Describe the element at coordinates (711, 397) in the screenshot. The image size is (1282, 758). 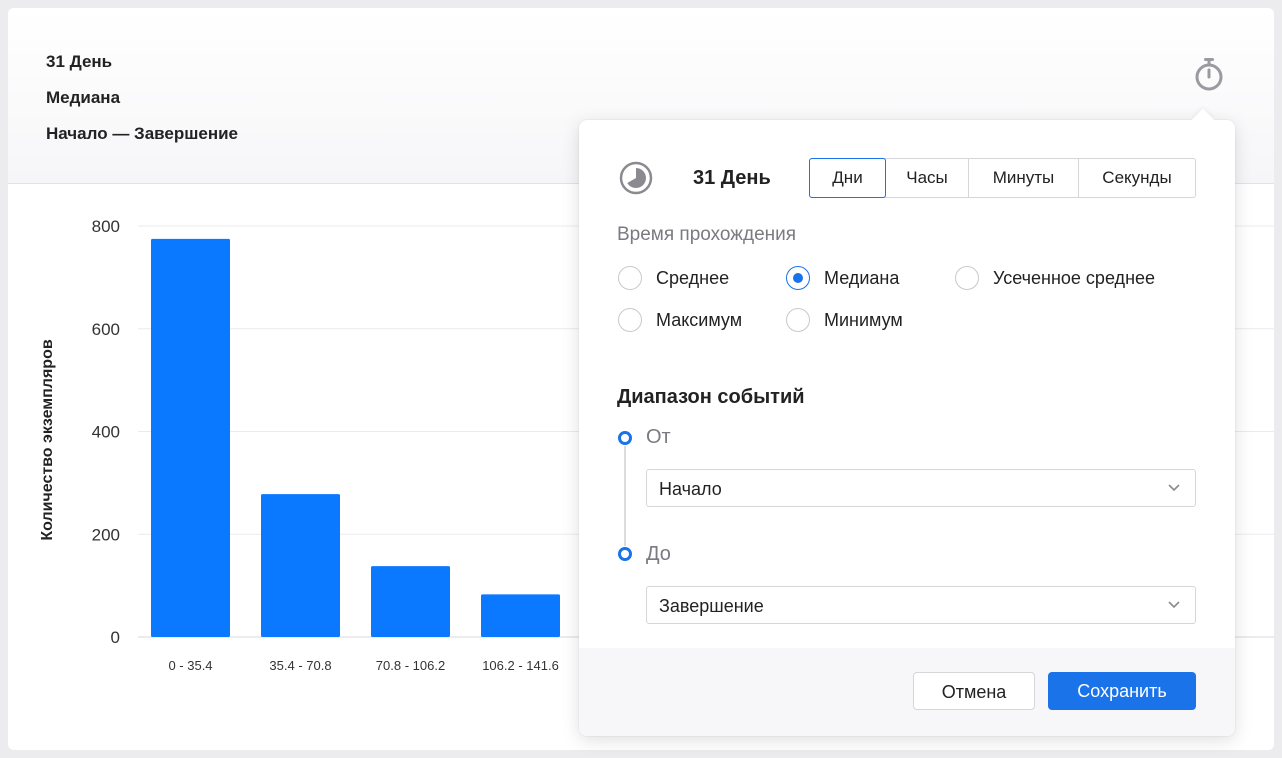
I see `range-title: Диапазон событий` at that location.